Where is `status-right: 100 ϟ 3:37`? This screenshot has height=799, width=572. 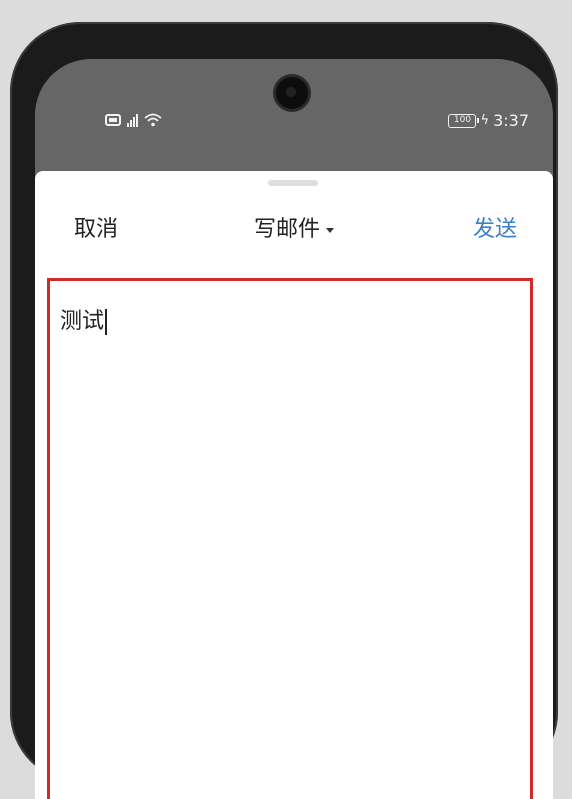
status-right: 100 ϟ 3:37 is located at coordinates (488, 120).